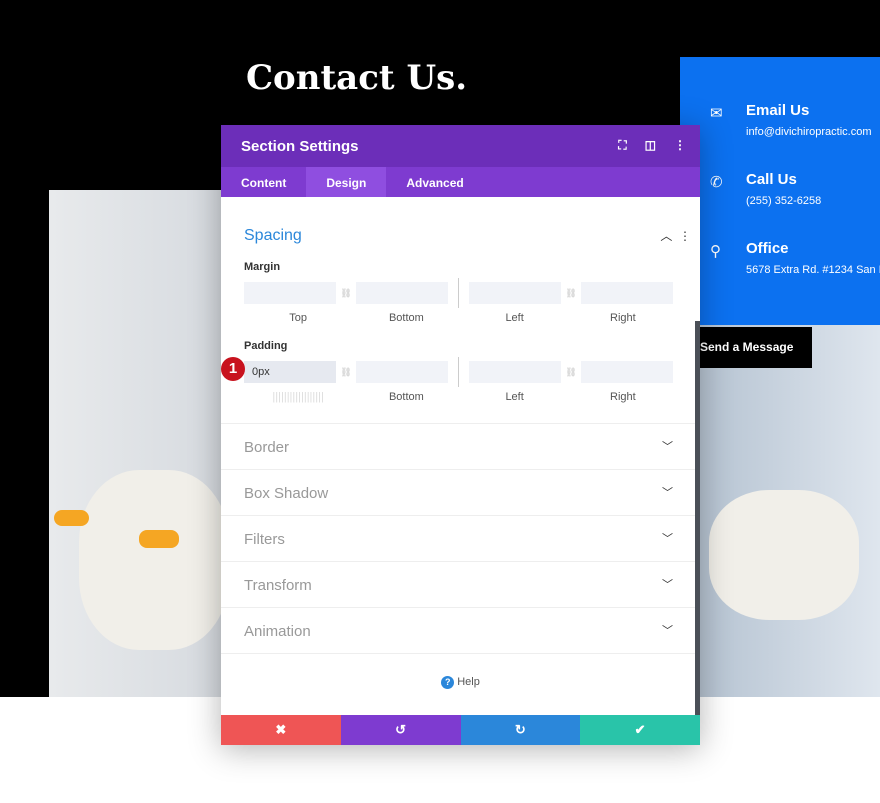 The image size is (880, 803). What do you see at coordinates (460, 492) in the screenshot?
I see `group-box-shadow: Box Shadow ﹀` at bounding box center [460, 492].